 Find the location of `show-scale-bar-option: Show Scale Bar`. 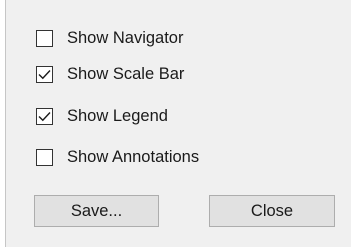

show-scale-bar-option: Show Scale Bar is located at coordinates (110, 74).